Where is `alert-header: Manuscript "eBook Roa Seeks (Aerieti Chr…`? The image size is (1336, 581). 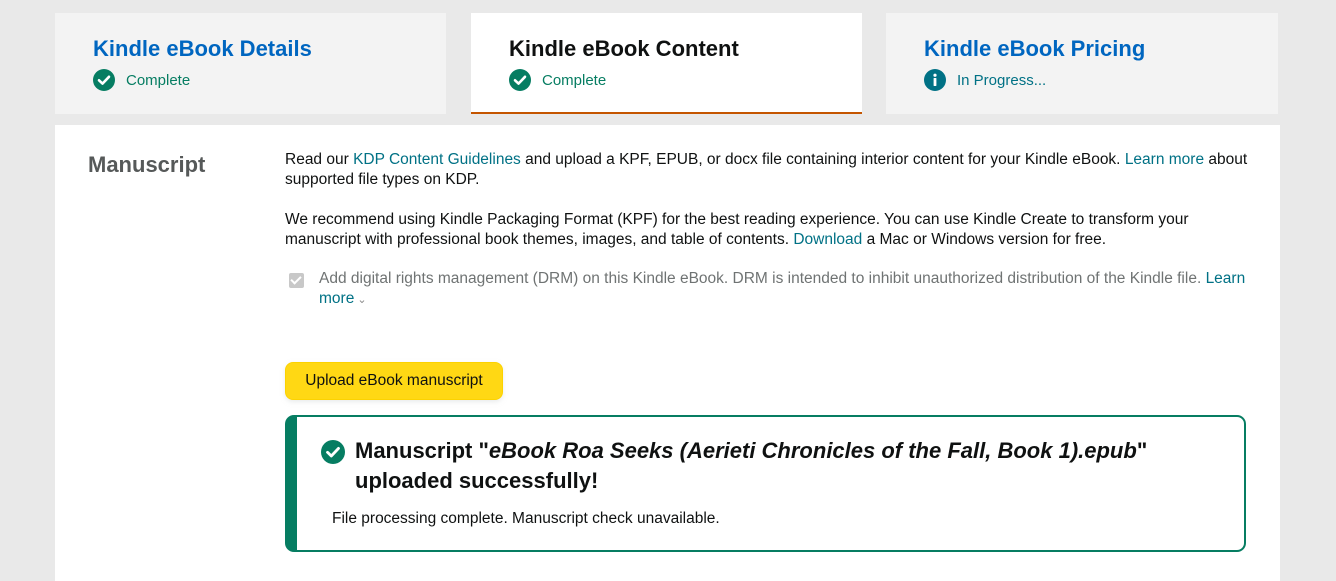
alert-header: Manuscript "eBook Roa Seeks (Aerieti Chr… is located at coordinates (782, 466).